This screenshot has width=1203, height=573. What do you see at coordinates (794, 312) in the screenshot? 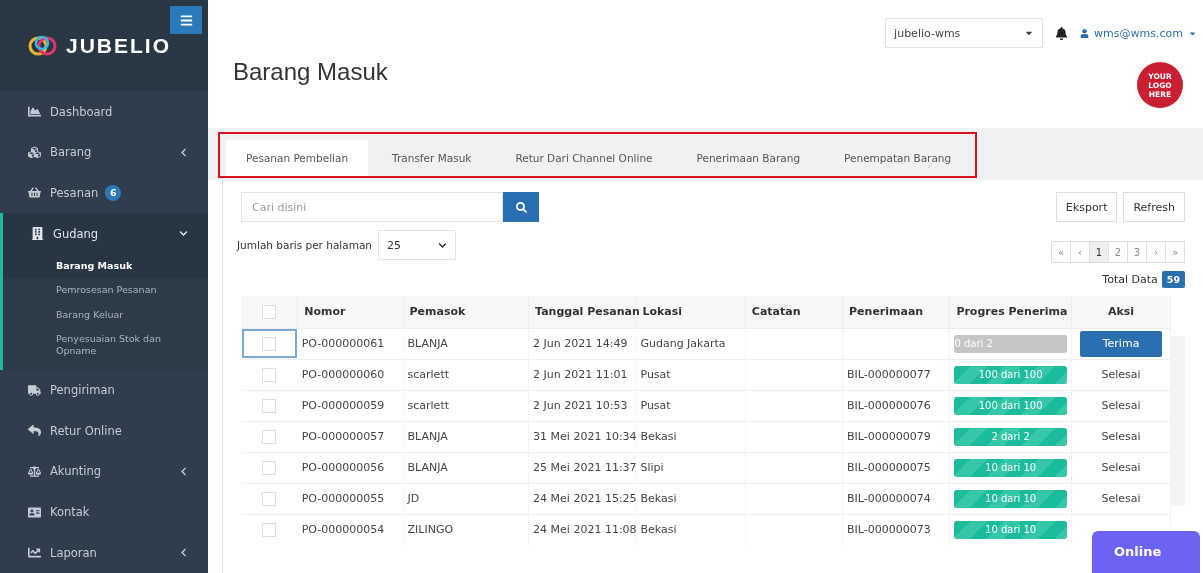
I see `column-header: Catatan` at bounding box center [794, 312].